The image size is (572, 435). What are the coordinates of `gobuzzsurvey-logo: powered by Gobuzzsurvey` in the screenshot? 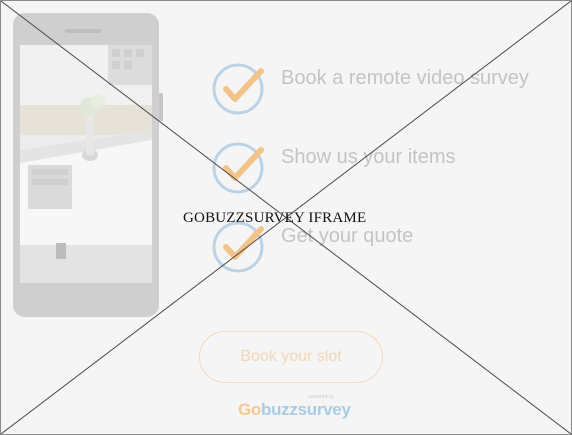 It's located at (294, 409).